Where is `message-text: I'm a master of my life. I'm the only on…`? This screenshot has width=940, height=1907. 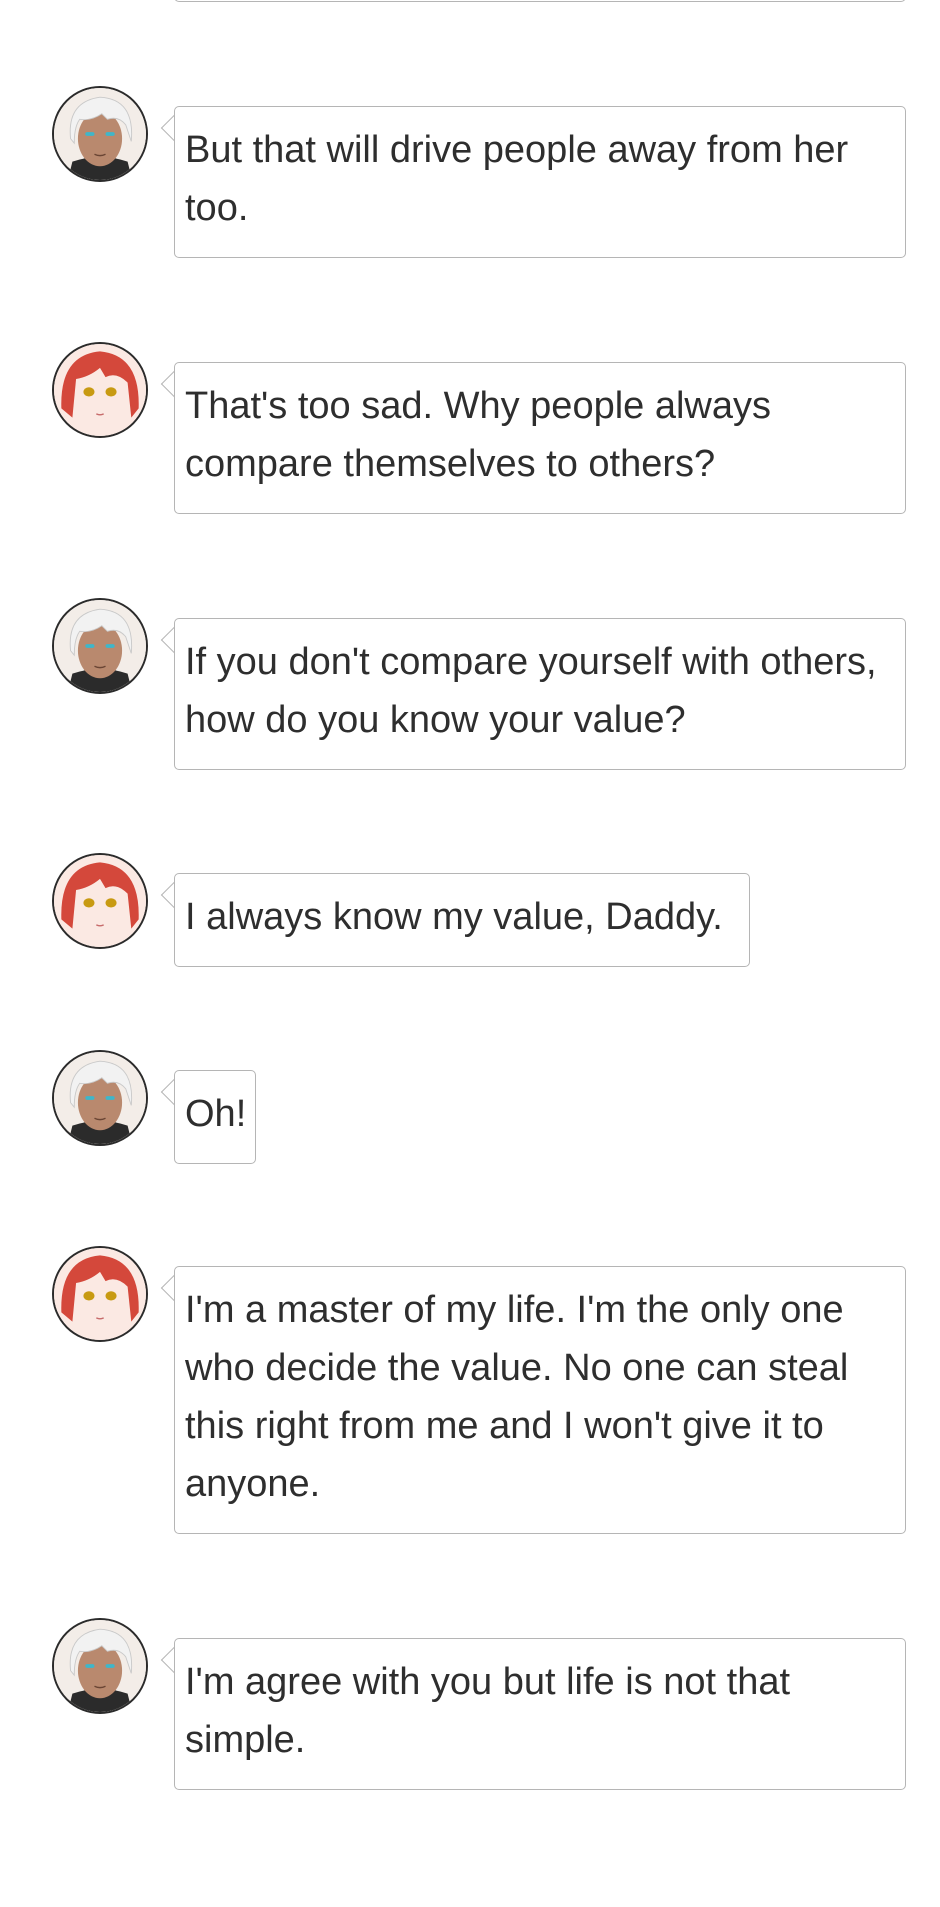 message-text: I'm a master of my life. I'm the only on… is located at coordinates (517, 1397).